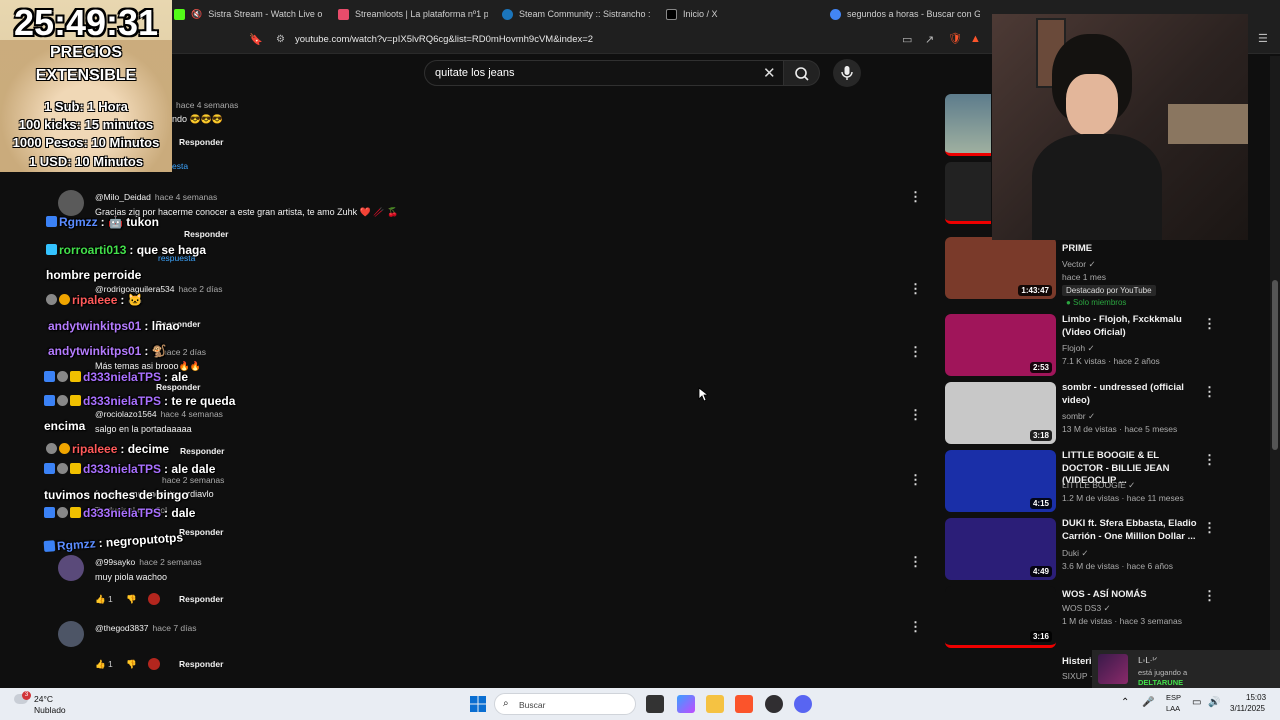 The height and width of the screenshot is (720, 1280). I want to click on menu-icon: ☰, so click(1263, 39).